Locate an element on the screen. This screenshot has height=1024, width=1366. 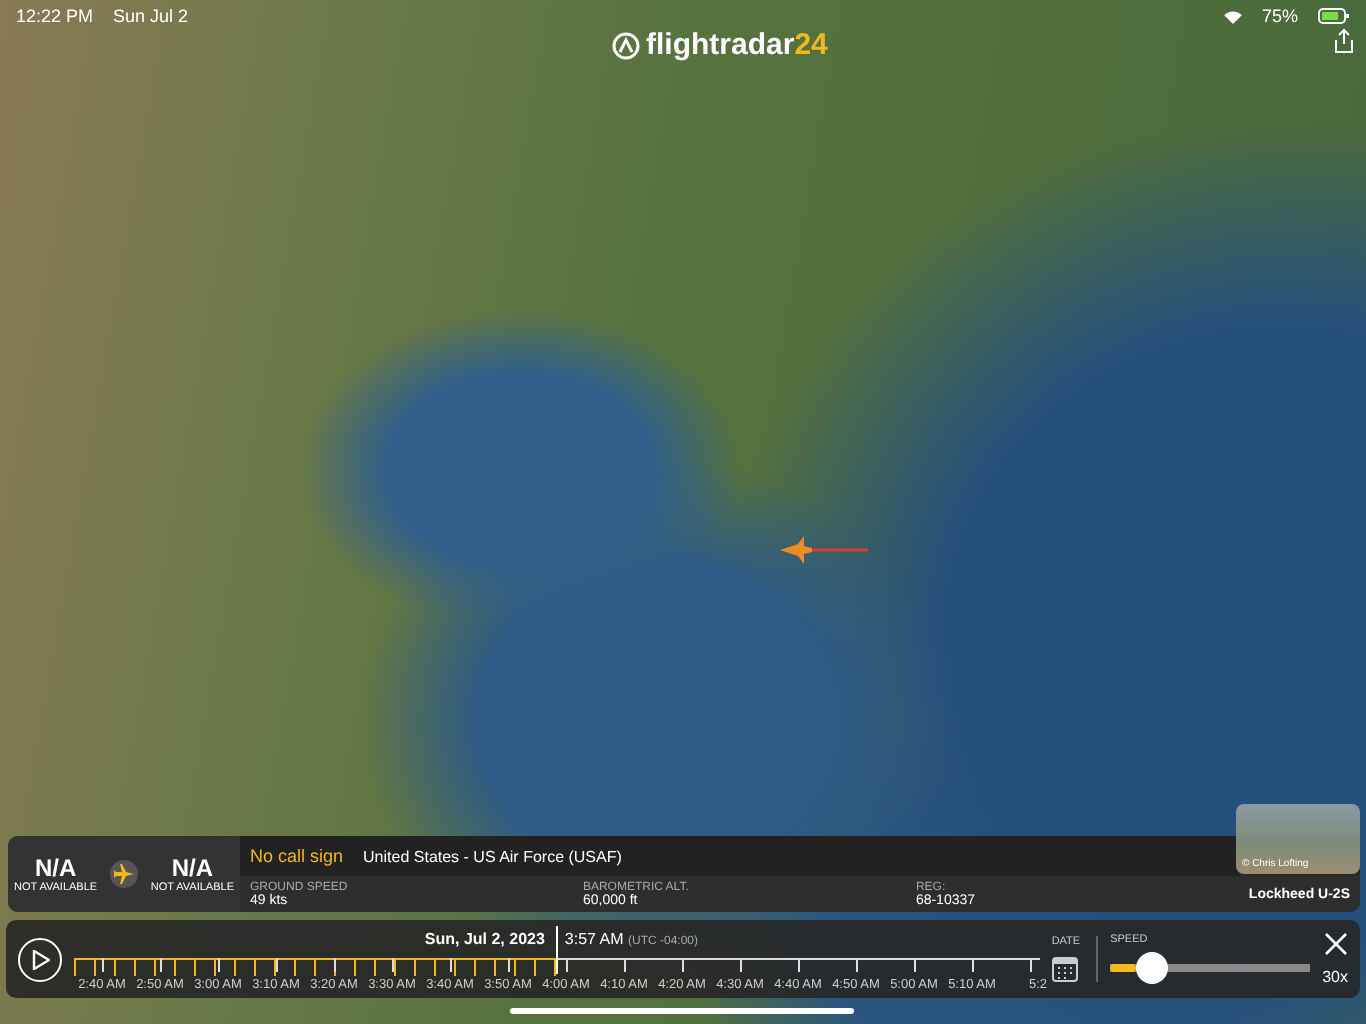
share-button is located at coordinates (1344, 41).